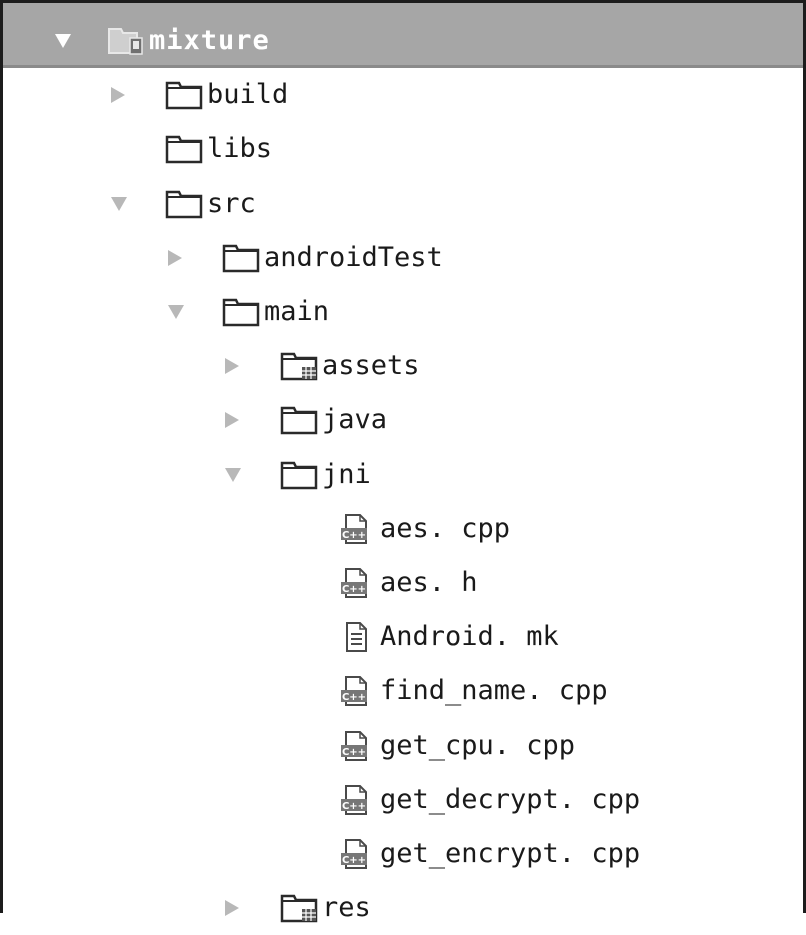  What do you see at coordinates (231, 203) in the screenshot?
I see `tree-node-label: src` at bounding box center [231, 203].